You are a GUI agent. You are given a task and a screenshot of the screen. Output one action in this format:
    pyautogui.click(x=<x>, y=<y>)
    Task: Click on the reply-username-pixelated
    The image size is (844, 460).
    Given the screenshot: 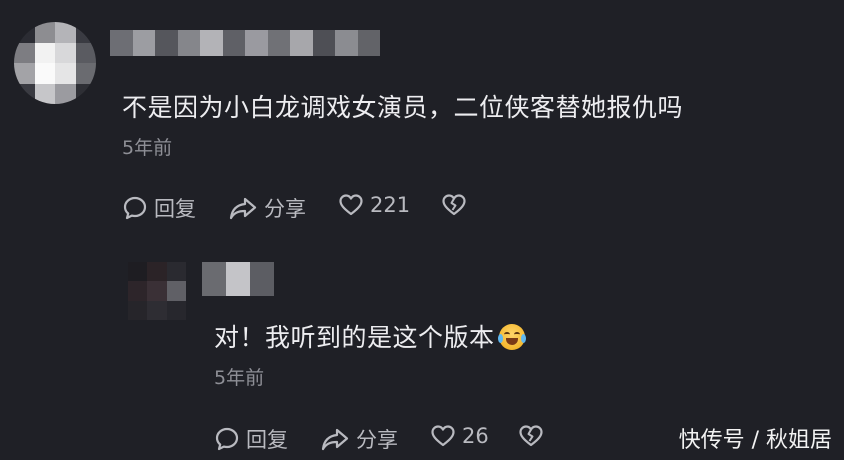 What is the action you would take?
    pyautogui.click(x=238, y=279)
    